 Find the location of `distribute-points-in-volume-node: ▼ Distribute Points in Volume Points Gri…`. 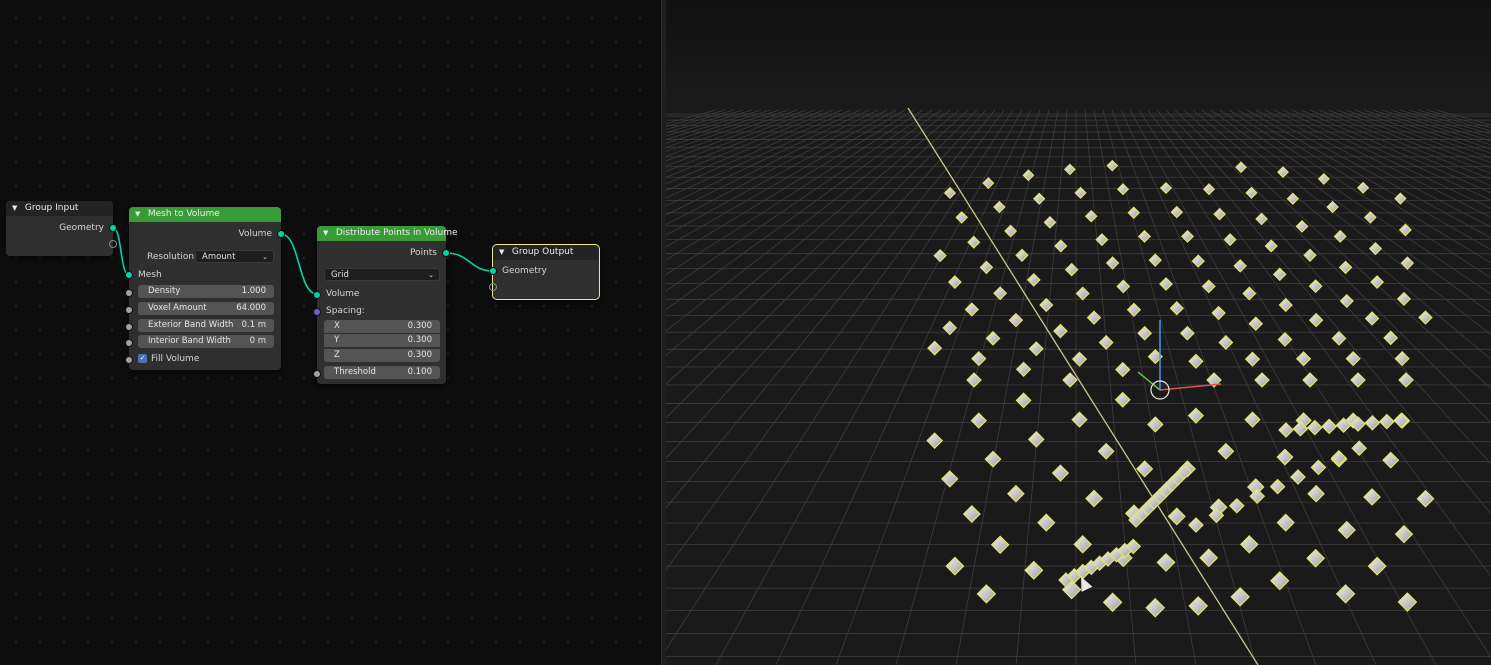

distribute-points-in-volume-node: ▼ Distribute Points in Volume Points Gri… is located at coordinates (385, 305).